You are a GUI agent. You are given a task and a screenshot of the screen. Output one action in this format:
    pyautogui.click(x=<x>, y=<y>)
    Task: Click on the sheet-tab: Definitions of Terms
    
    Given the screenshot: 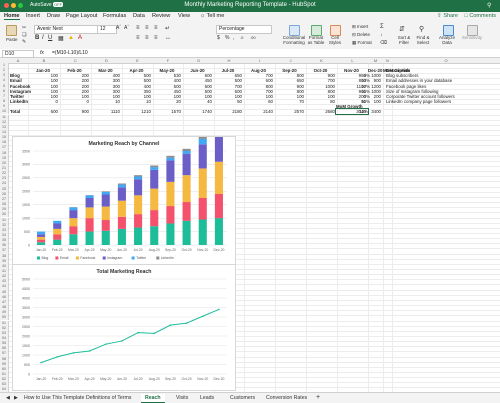 What is the action you would take?
    pyautogui.click(x=108, y=398)
    